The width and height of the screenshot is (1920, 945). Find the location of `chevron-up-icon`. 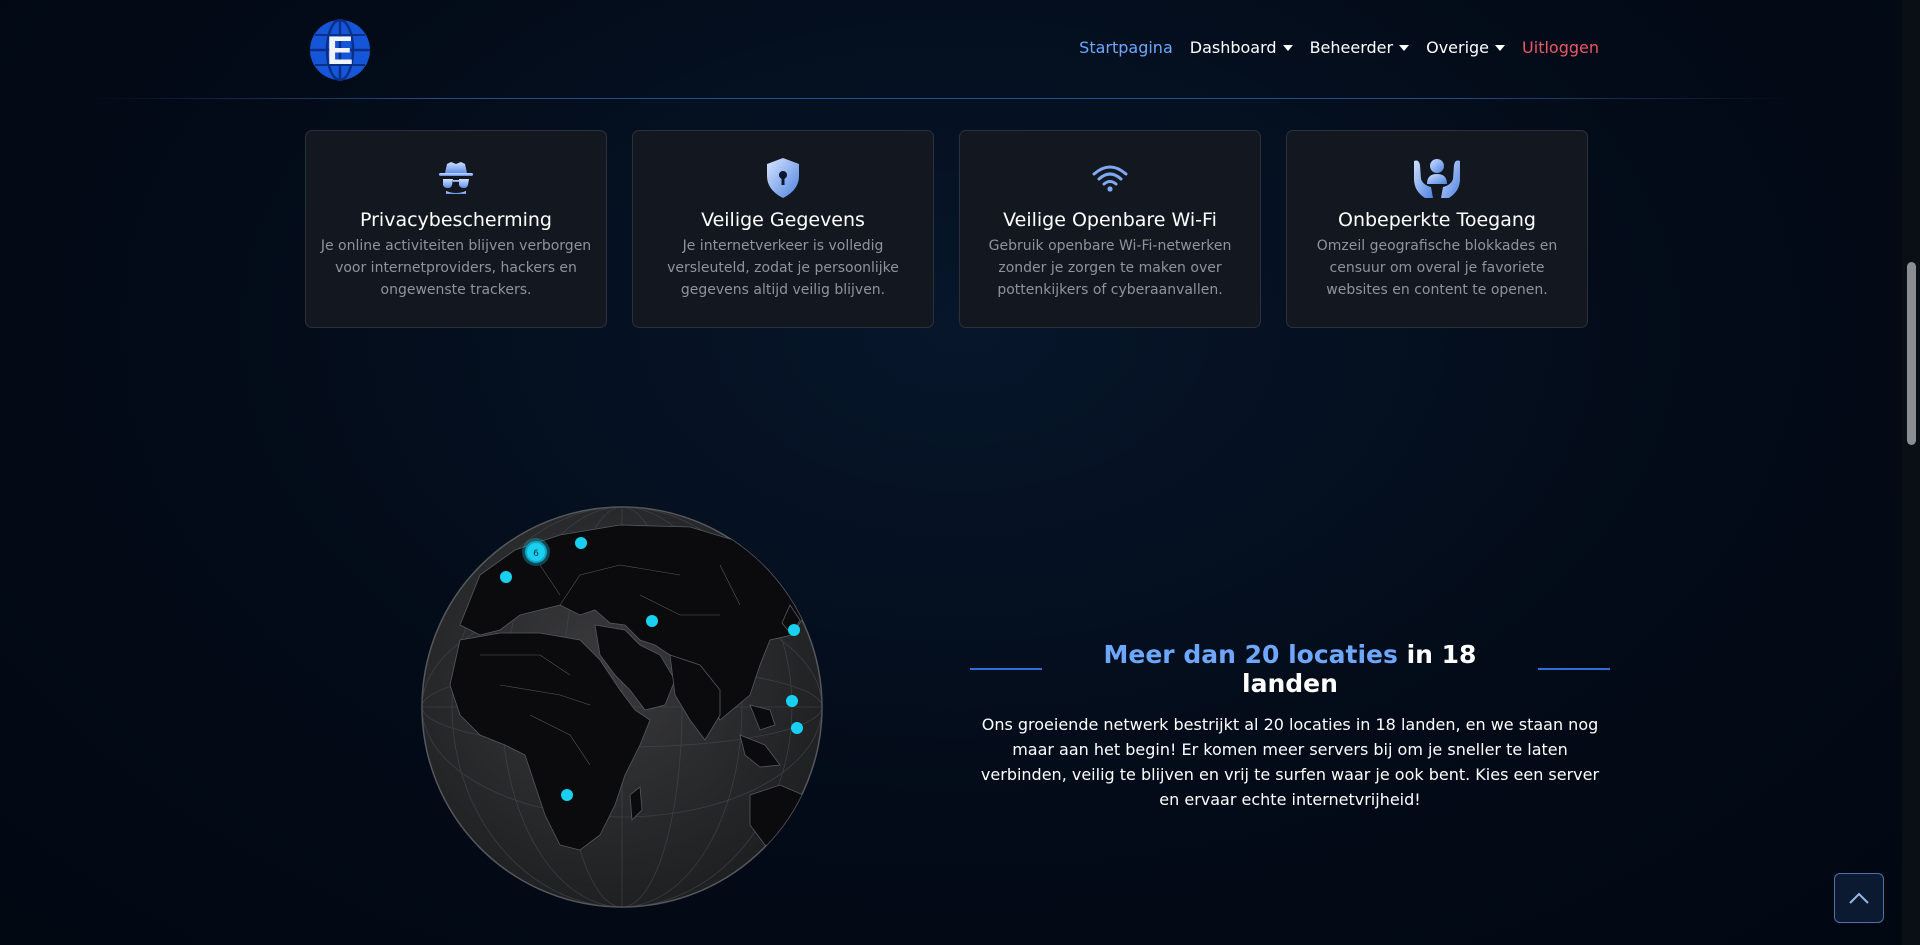

chevron-up-icon is located at coordinates (1859, 898).